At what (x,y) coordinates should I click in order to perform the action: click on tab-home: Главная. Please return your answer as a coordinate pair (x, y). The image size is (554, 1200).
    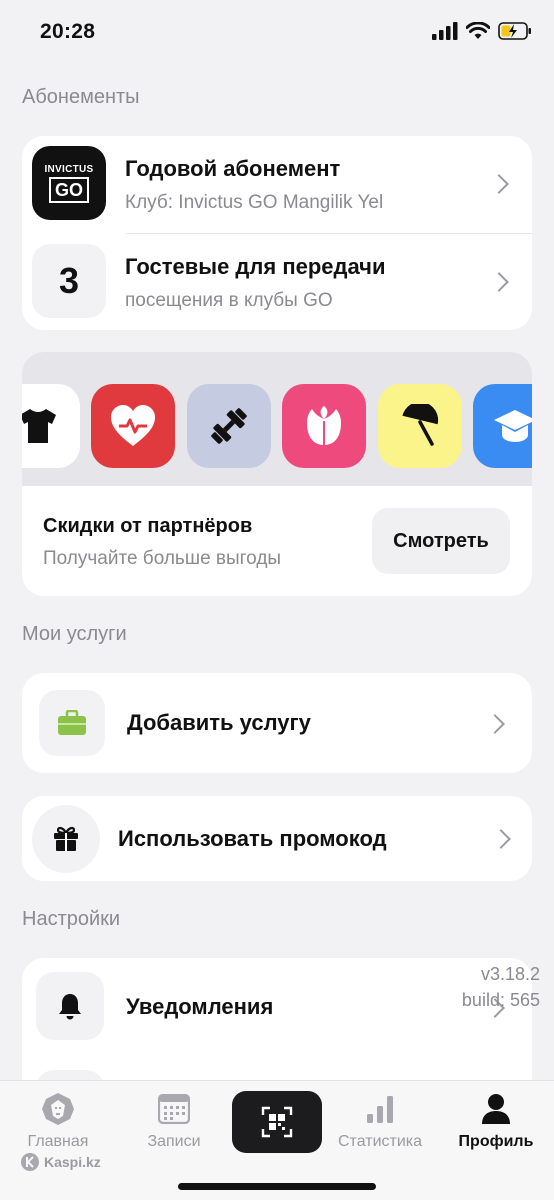
    Looking at the image, I should click on (58, 1122).